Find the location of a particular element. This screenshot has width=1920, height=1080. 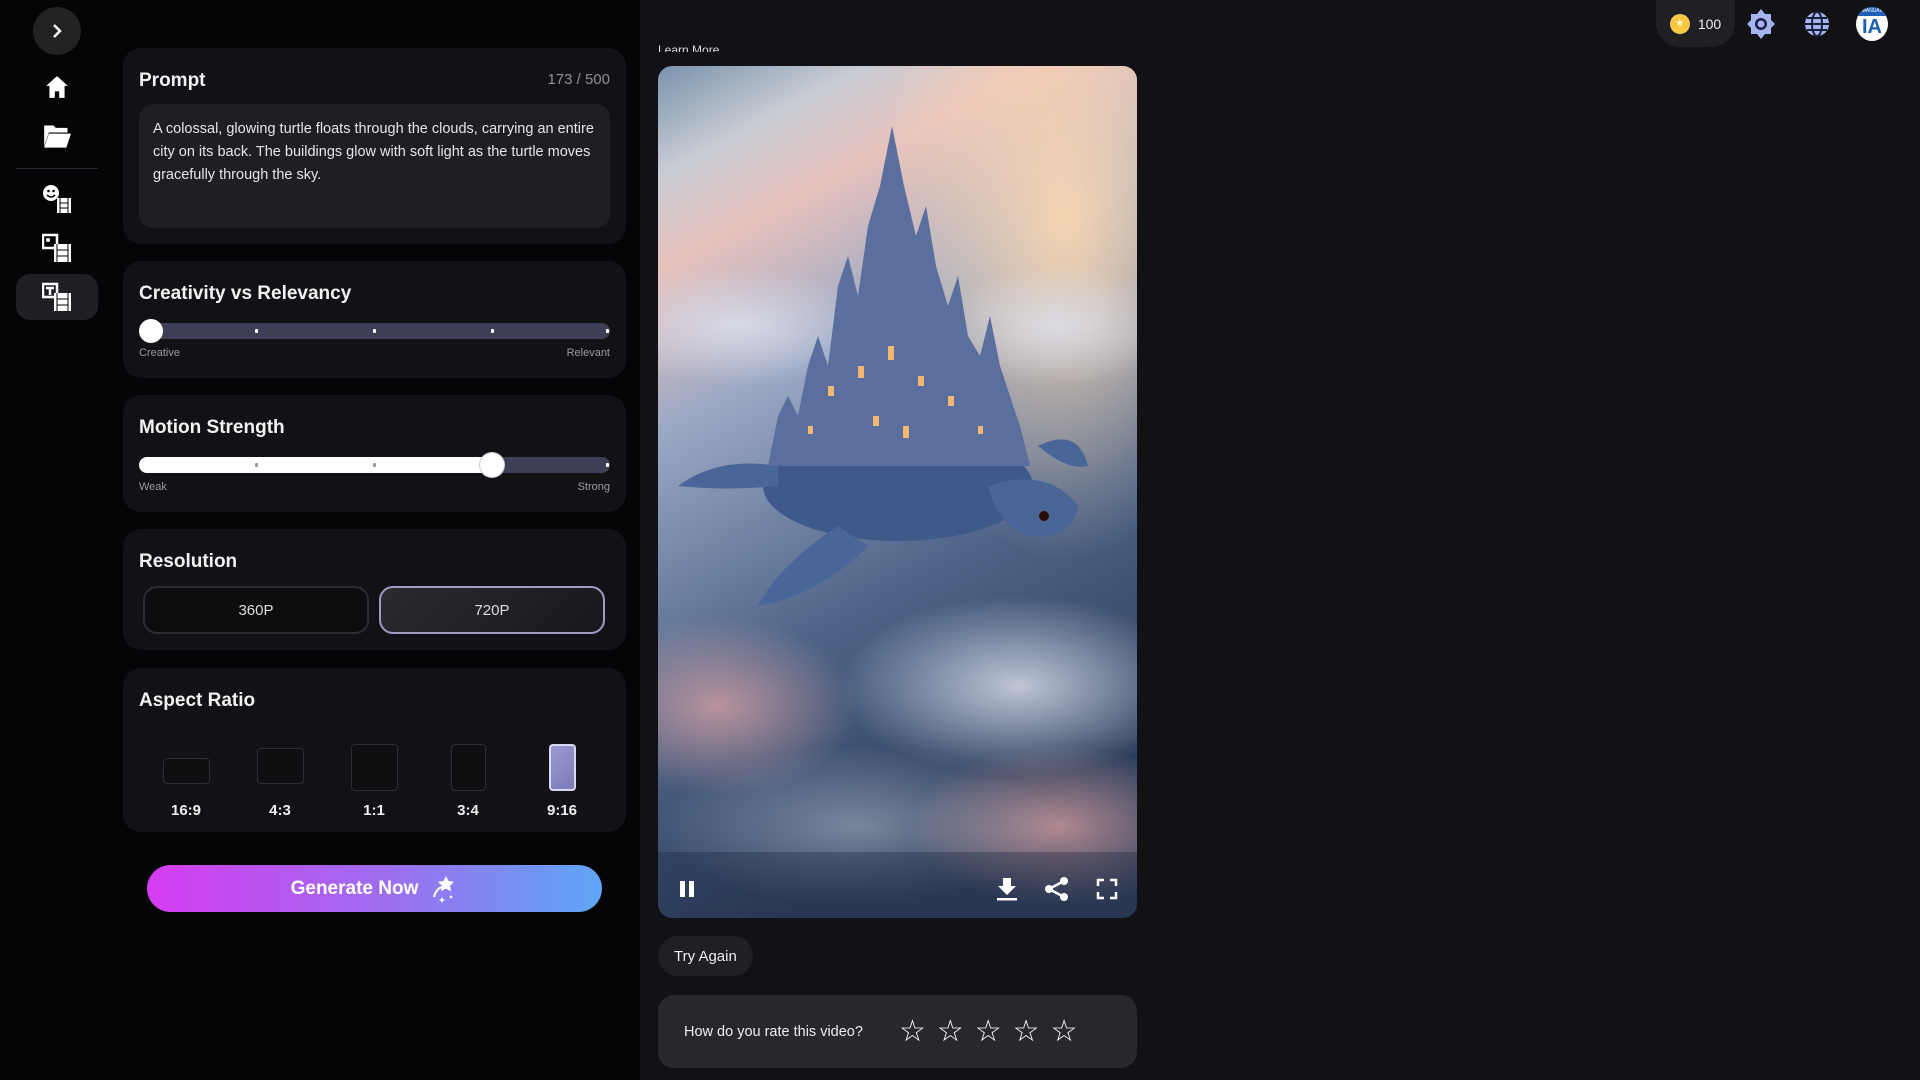

star-2-icon: ☆ is located at coordinates (950, 1031).